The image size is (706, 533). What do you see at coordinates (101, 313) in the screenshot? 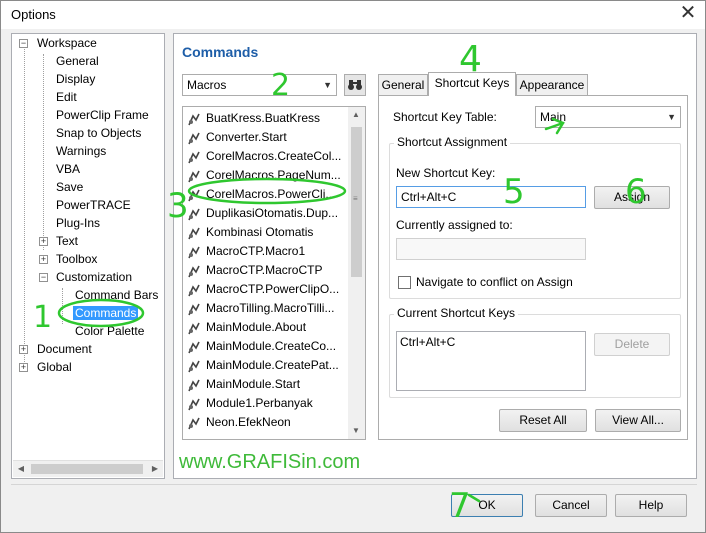
I see `annotation-circle-commands` at bounding box center [101, 313].